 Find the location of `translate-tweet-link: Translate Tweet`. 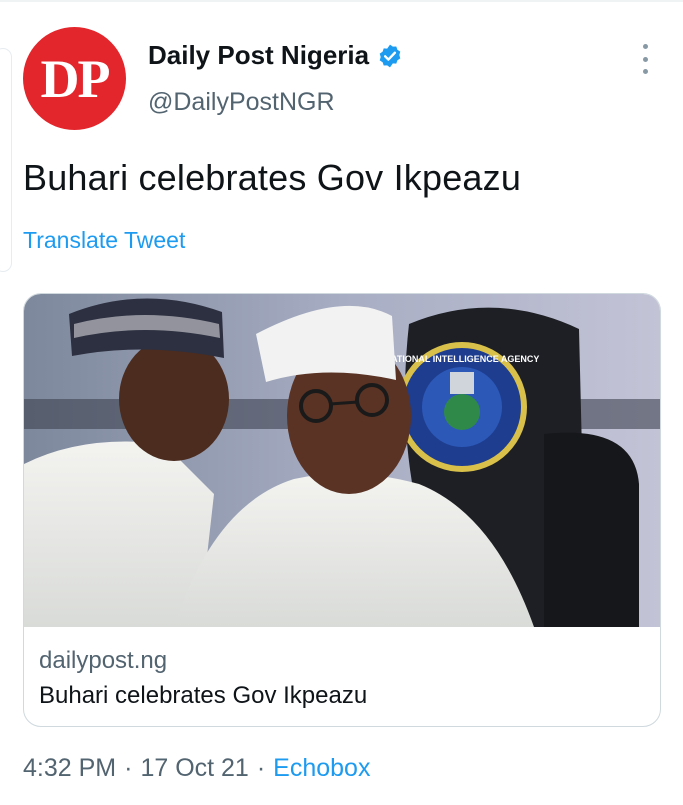

translate-tweet-link: Translate Tweet is located at coordinates (104, 240).